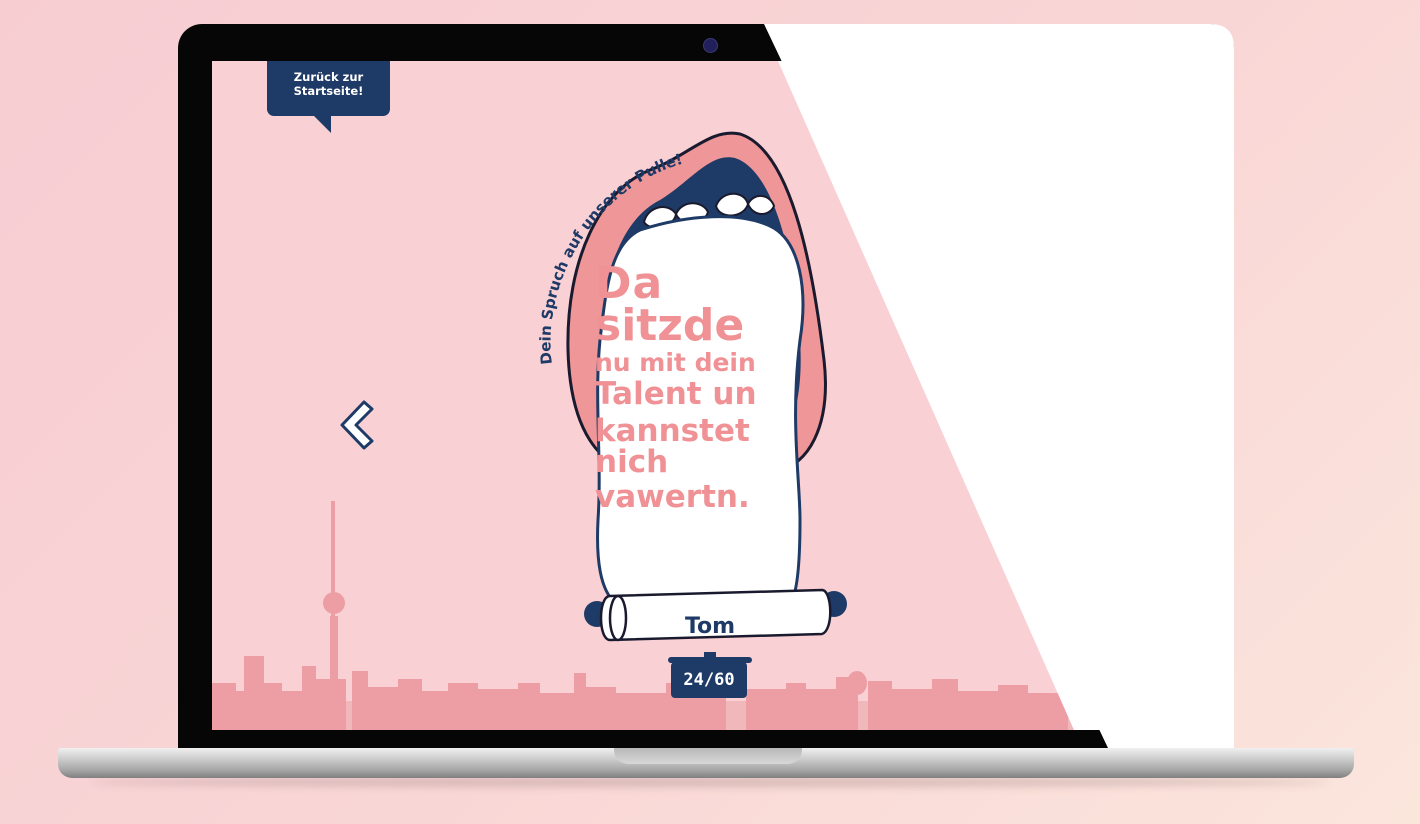 The width and height of the screenshot is (1420, 824). I want to click on quote-line: kannstet, so click(672, 431).